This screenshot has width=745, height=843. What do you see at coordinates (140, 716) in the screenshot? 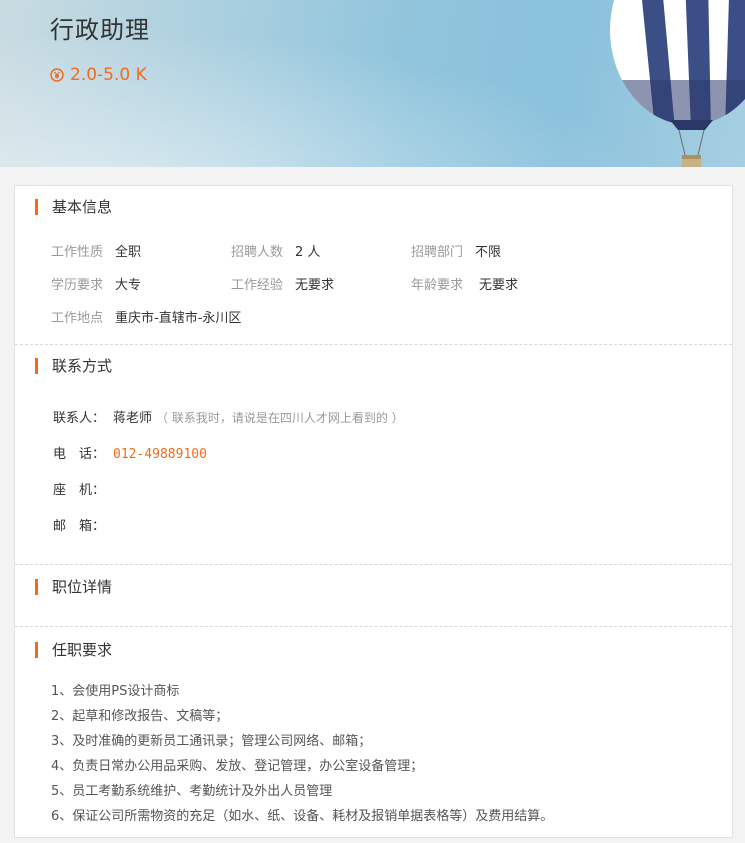
I see `requirement-item: 2、起草和修改报告、文稿等；` at bounding box center [140, 716].